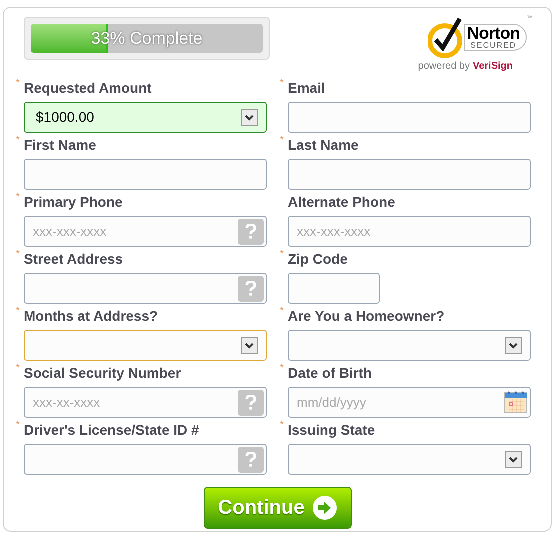  I want to click on partner-name: VeriSign, so click(492, 67).